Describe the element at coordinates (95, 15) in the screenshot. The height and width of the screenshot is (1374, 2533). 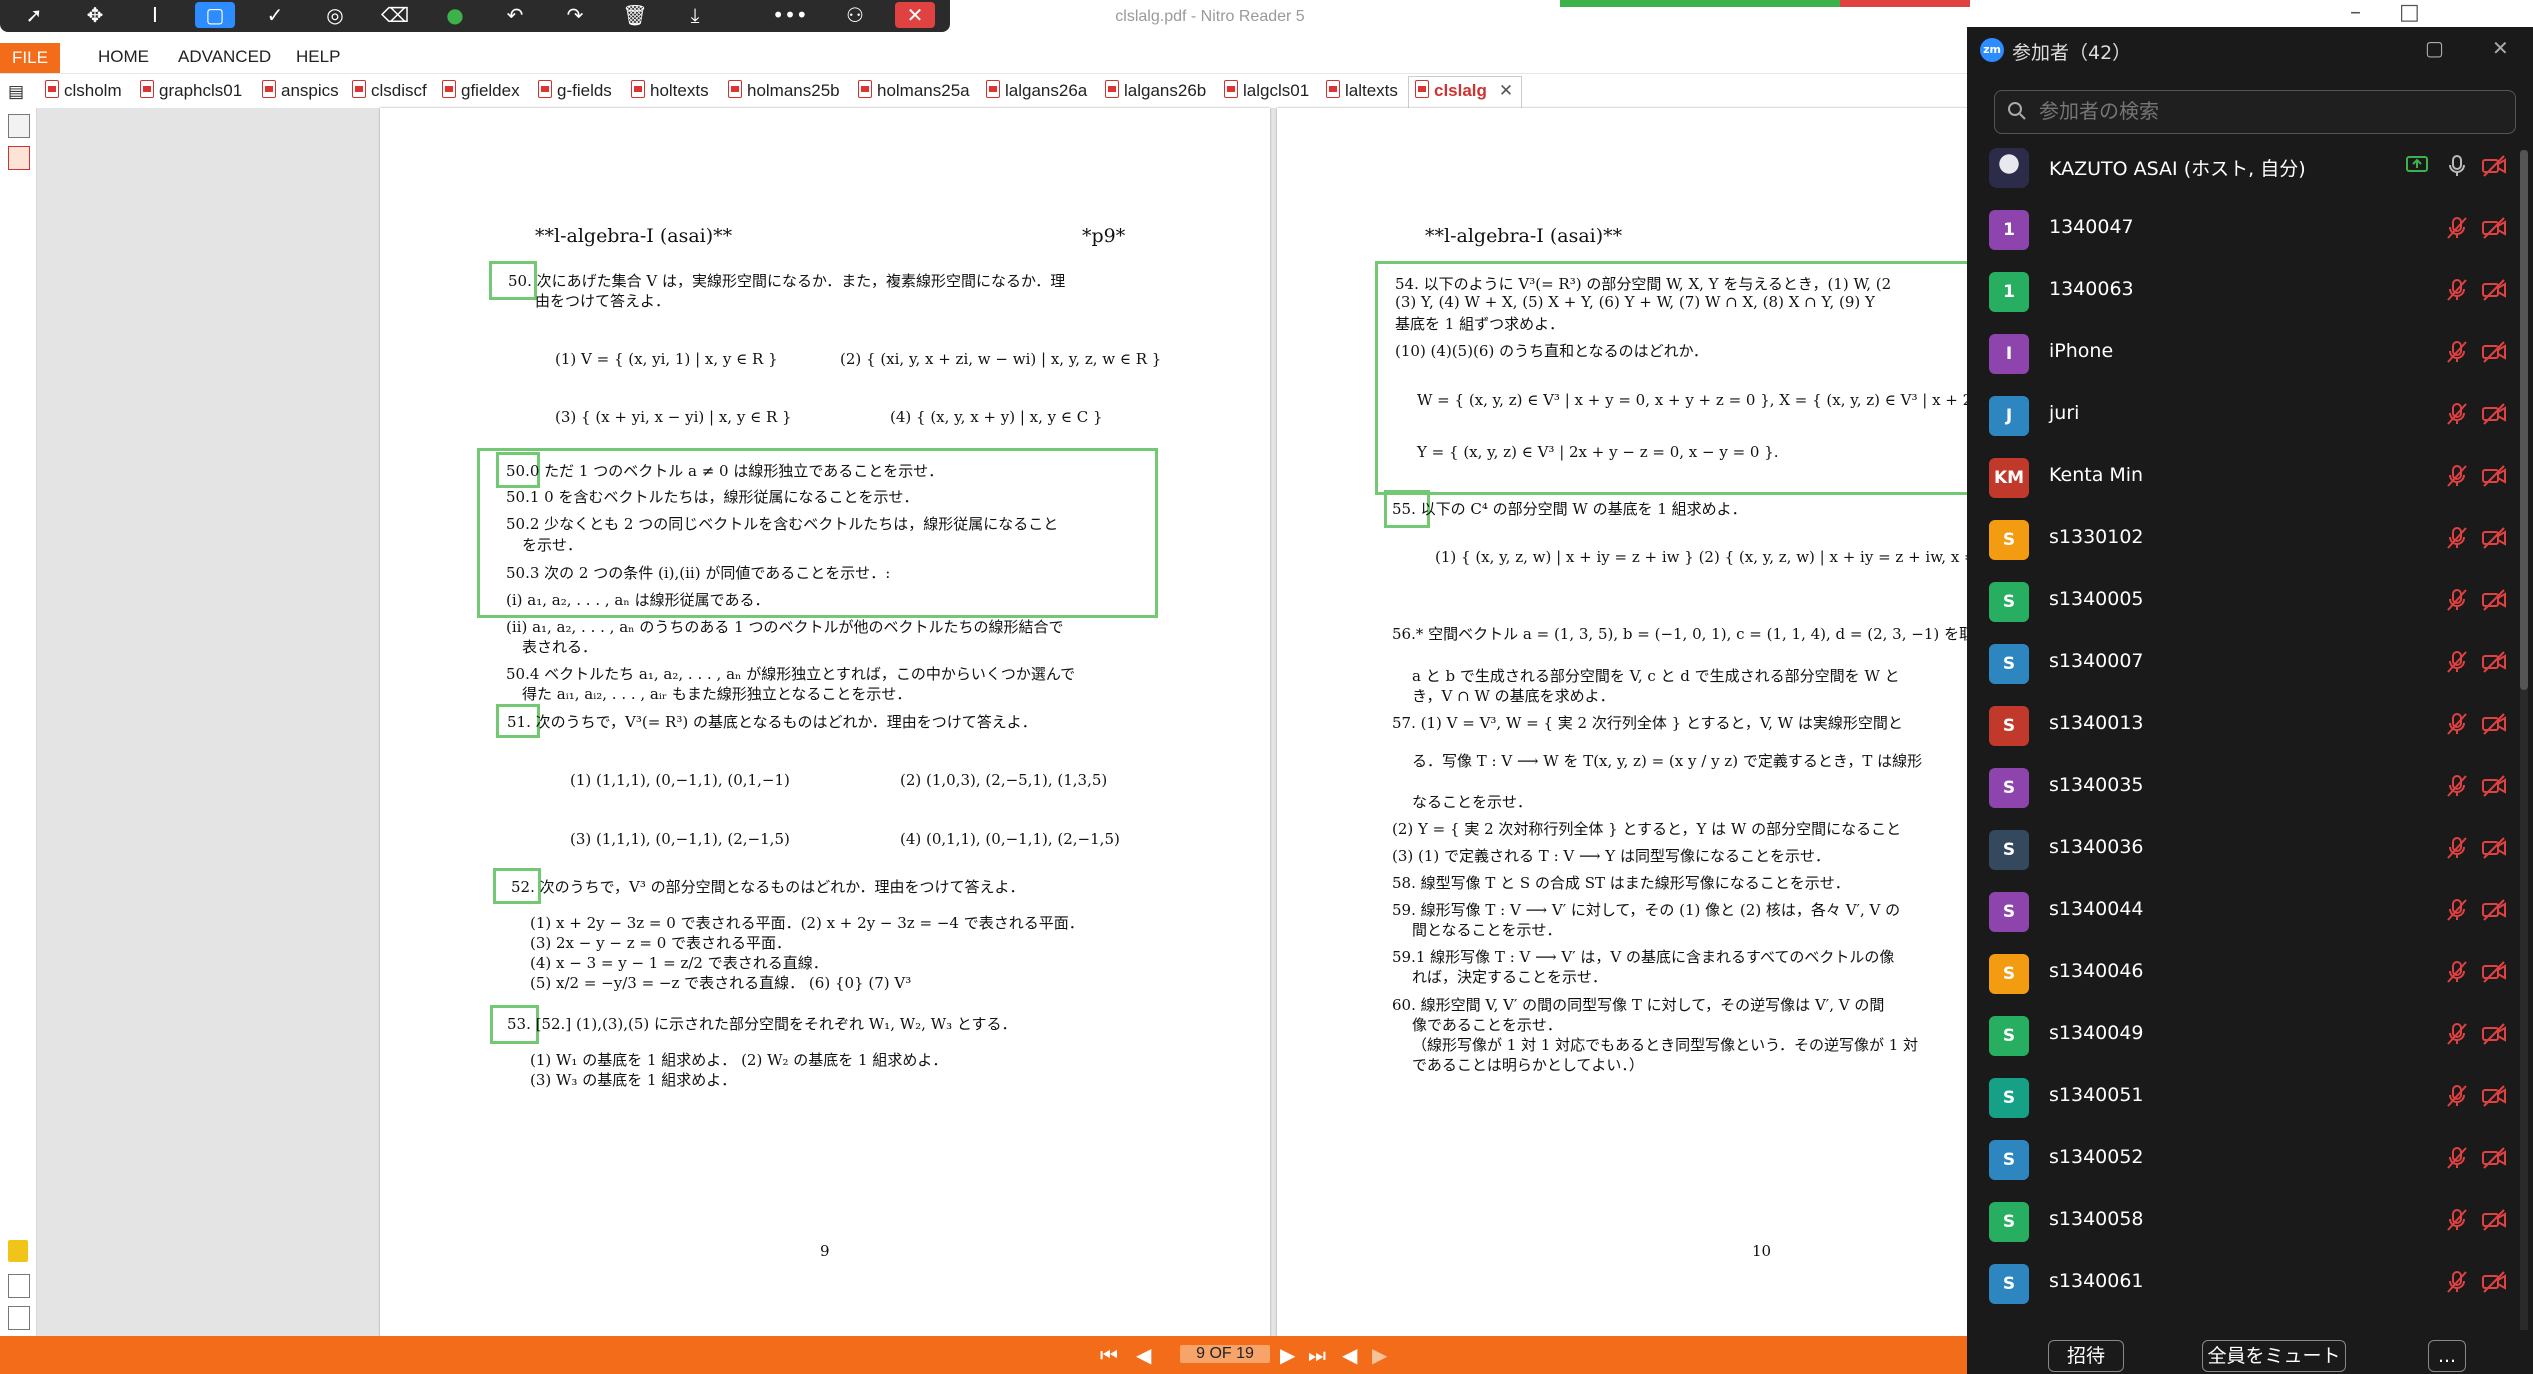
I see `move-icon: ✥` at that location.